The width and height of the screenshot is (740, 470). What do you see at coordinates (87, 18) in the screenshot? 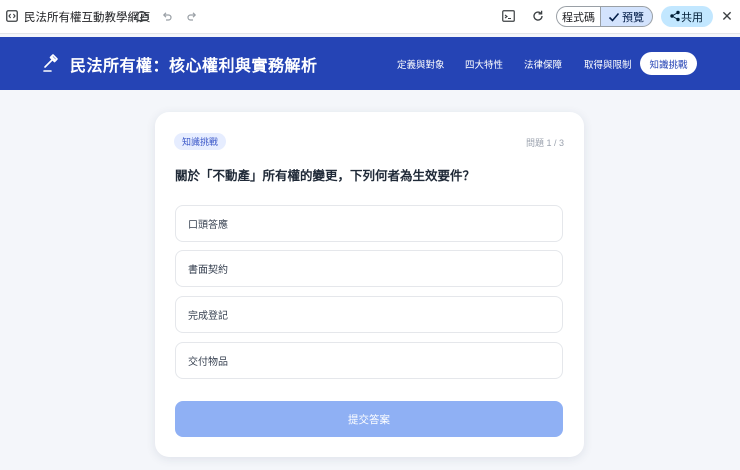
I see `document-title: 民法所有權互動教學網頁` at bounding box center [87, 18].